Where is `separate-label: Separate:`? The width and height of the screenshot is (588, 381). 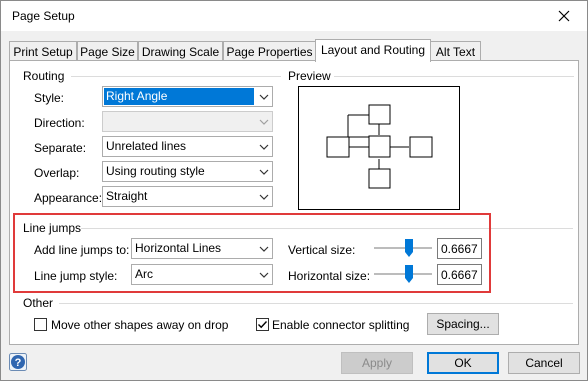
separate-label: Separate: is located at coordinates (60, 148).